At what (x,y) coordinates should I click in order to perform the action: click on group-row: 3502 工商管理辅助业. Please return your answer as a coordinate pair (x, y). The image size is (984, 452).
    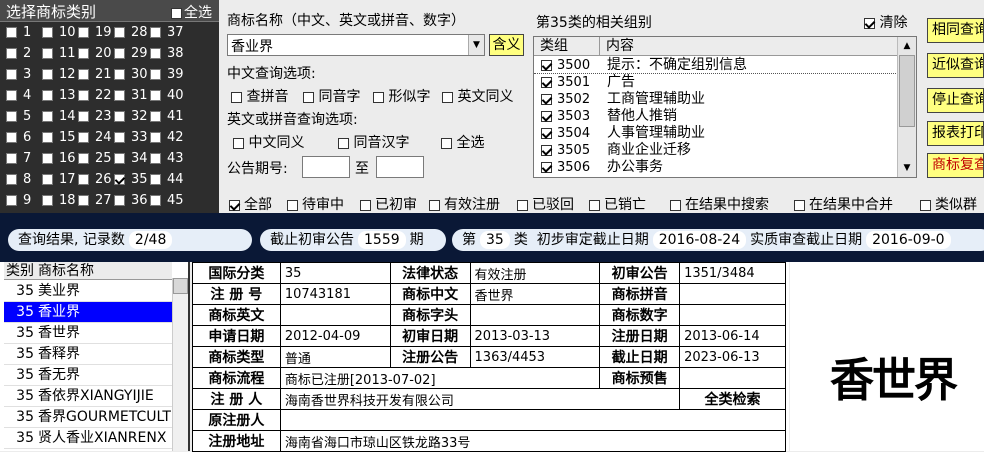
    Looking at the image, I should click on (717, 99).